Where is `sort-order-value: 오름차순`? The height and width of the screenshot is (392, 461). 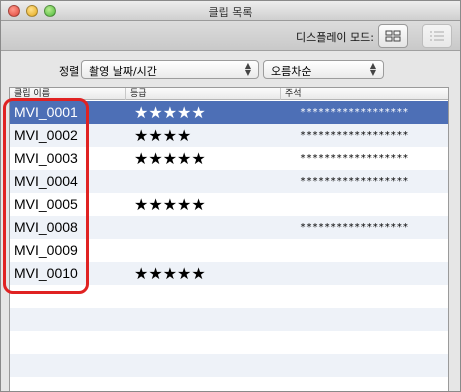
sort-order-value: 오름차순 is located at coordinates (291, 71).